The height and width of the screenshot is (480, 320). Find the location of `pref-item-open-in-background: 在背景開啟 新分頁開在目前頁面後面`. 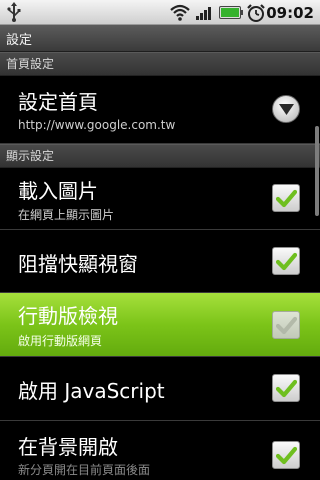

pref-item-open-in-background: 在背景開啟 新分頁開在目前頁面後面 is located at coordinates (160, 450).